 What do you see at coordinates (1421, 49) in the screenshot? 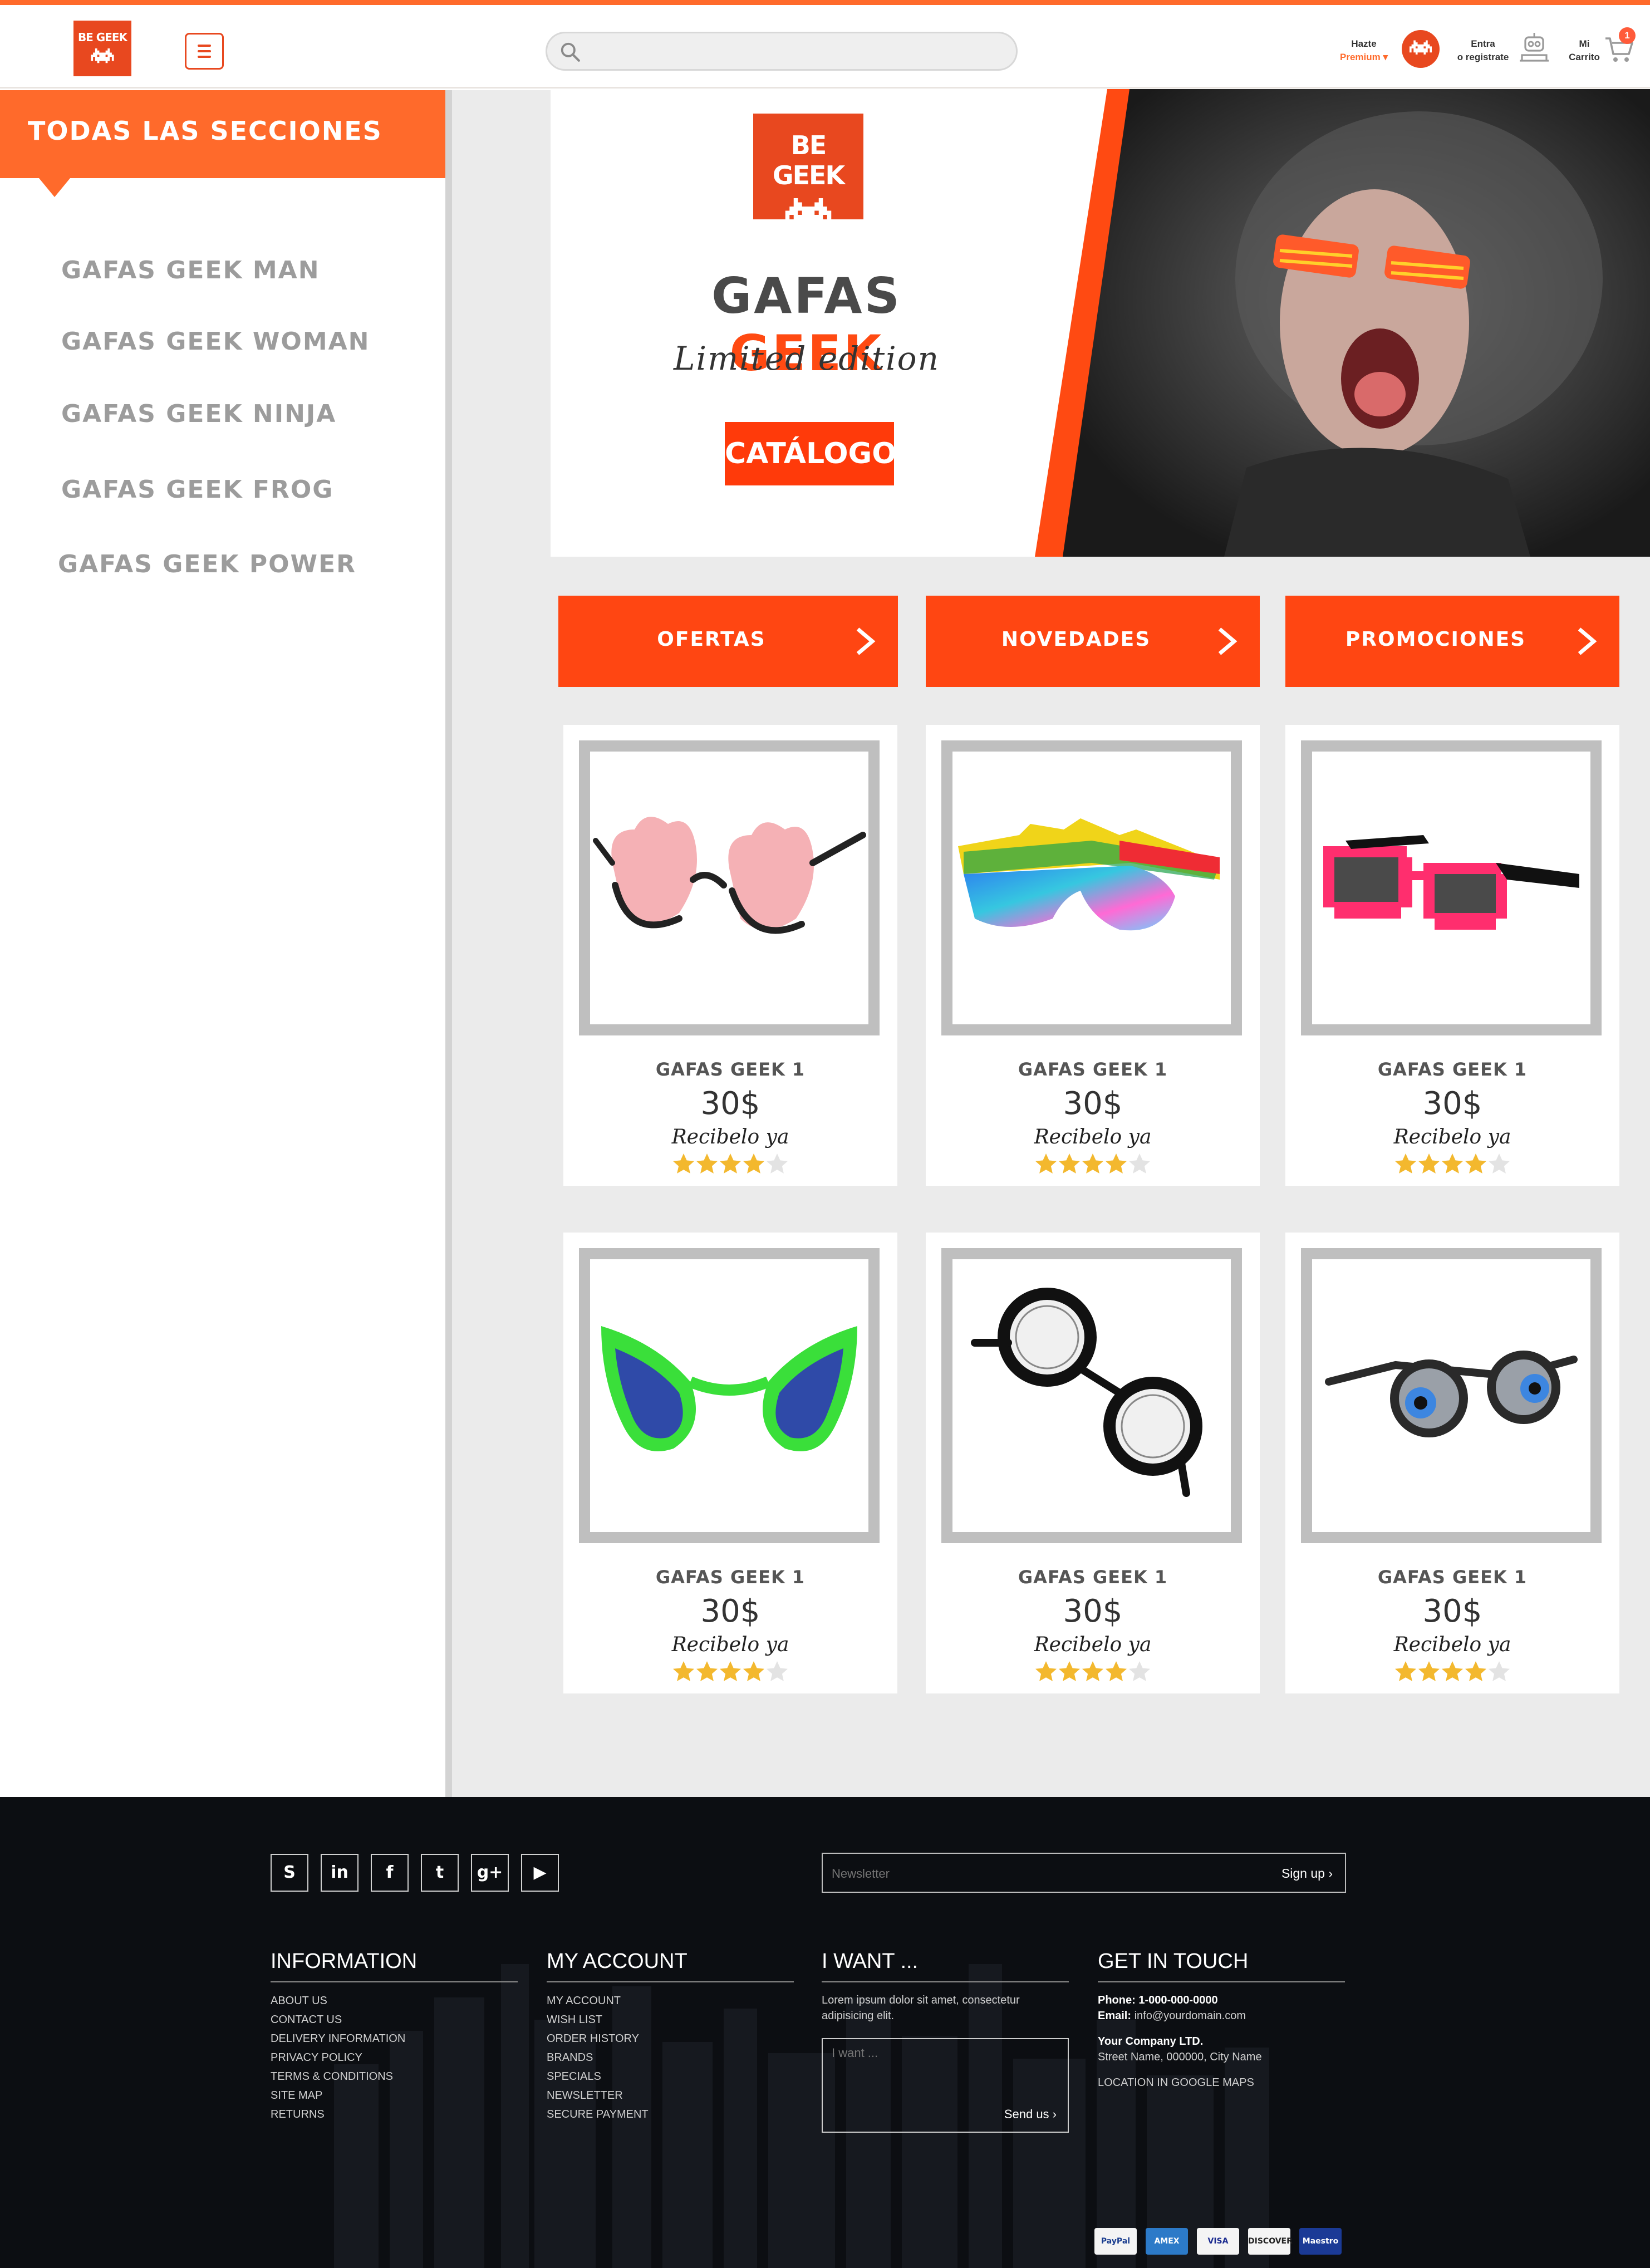
I see `premium-avatar` at bounding box center [1421, 49].